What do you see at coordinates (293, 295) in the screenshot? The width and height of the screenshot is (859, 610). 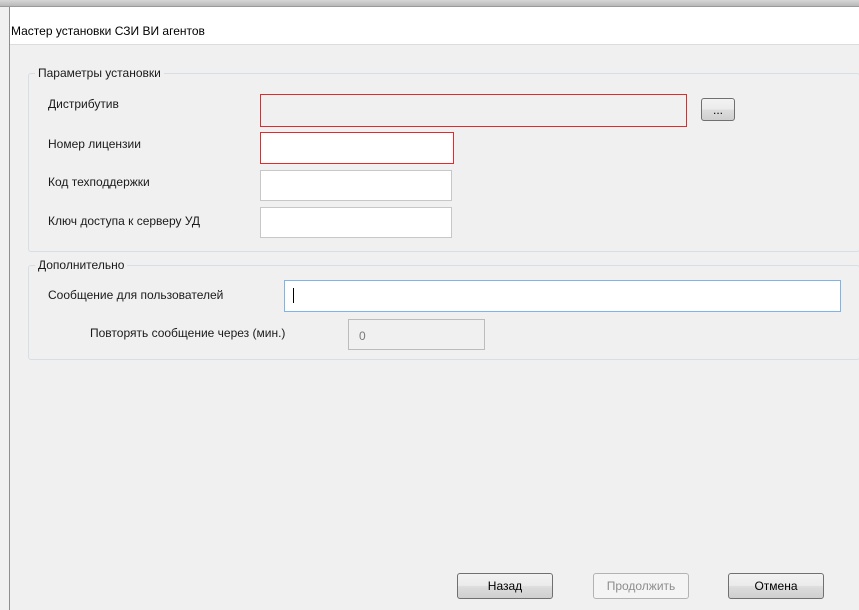 I see `text-caret` at bounding box center [293, 295].